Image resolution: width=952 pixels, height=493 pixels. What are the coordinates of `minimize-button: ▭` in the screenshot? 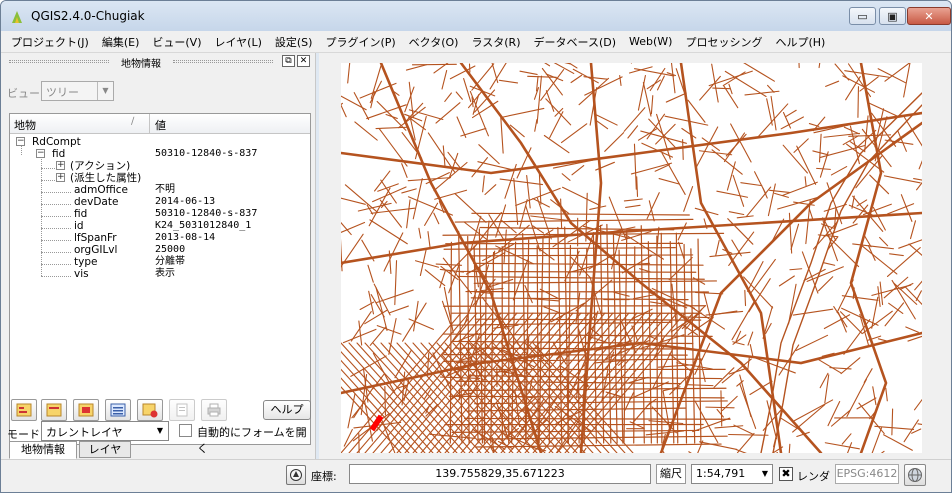 It's located at (862, 16).